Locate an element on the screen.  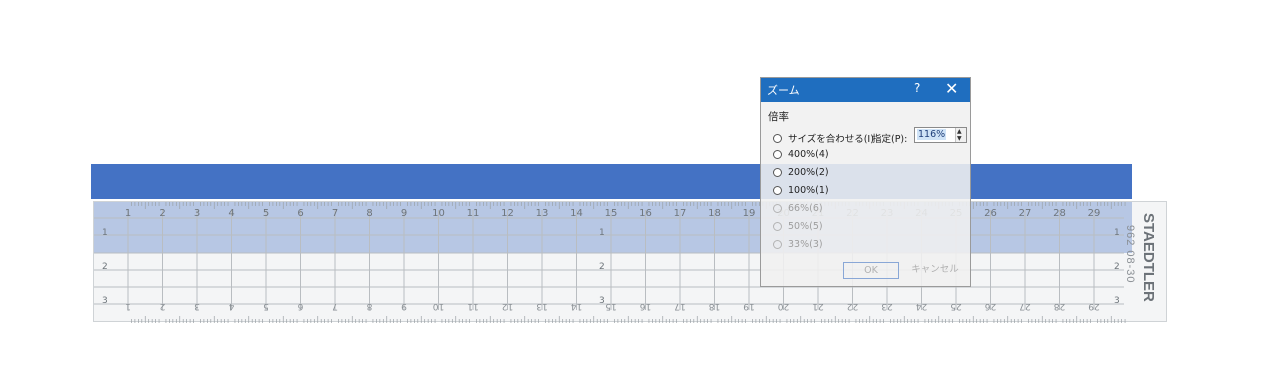
ruler-number: 15 is located at coordinates (611, 213).